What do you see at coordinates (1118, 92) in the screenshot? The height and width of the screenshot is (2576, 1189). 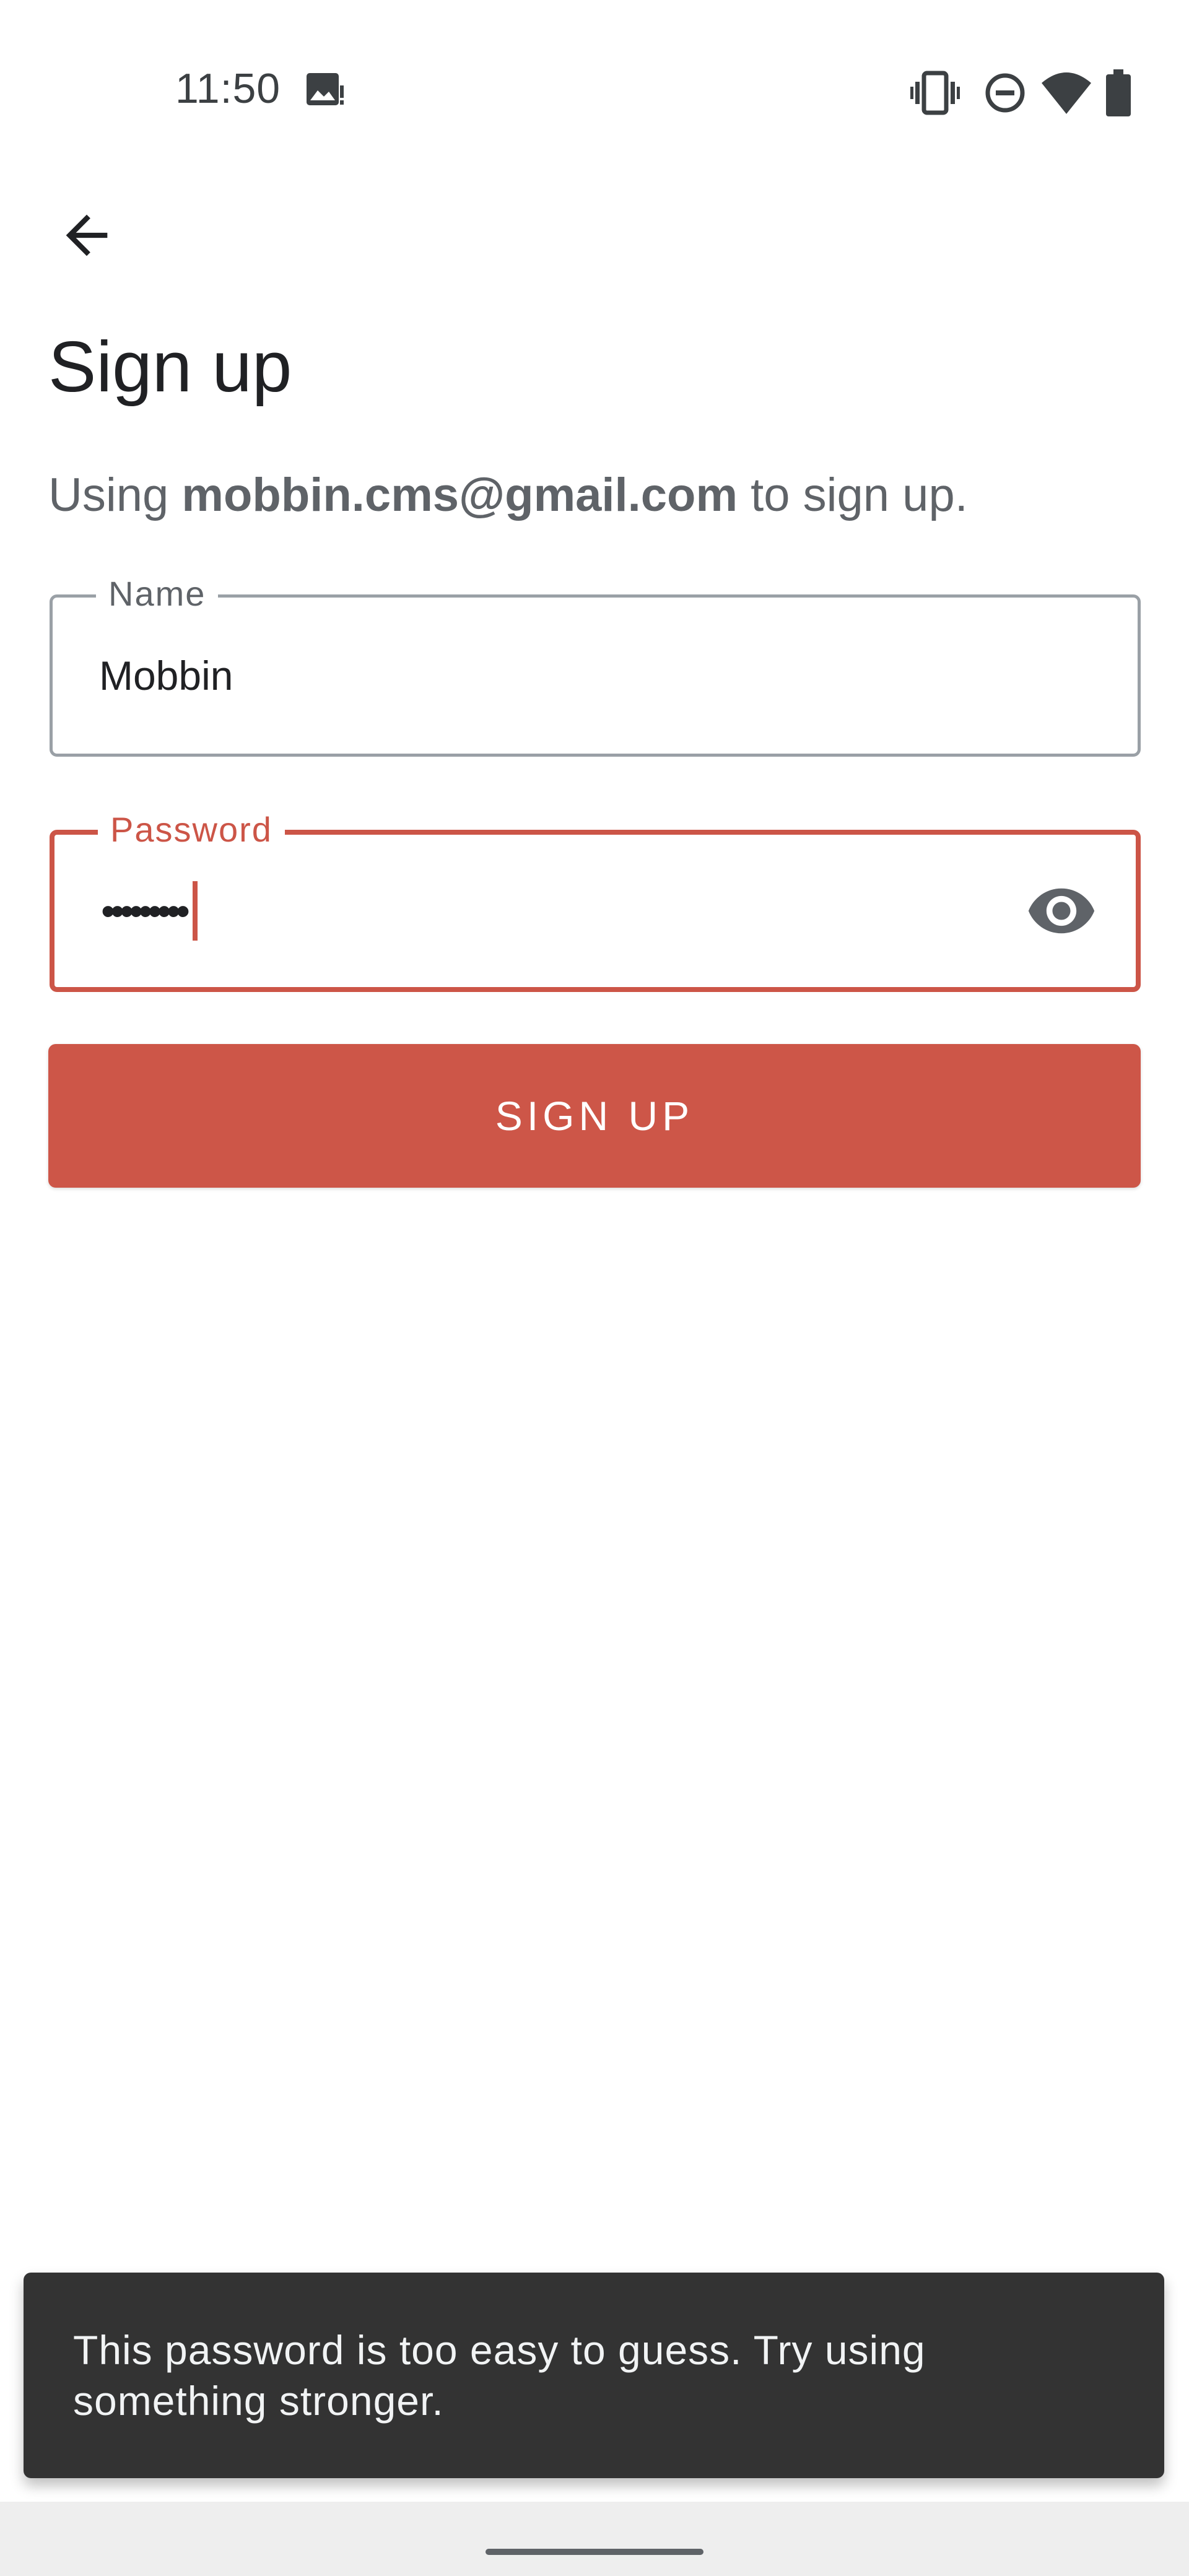 I see `battery-icon` at bounding box center [1118, 92].